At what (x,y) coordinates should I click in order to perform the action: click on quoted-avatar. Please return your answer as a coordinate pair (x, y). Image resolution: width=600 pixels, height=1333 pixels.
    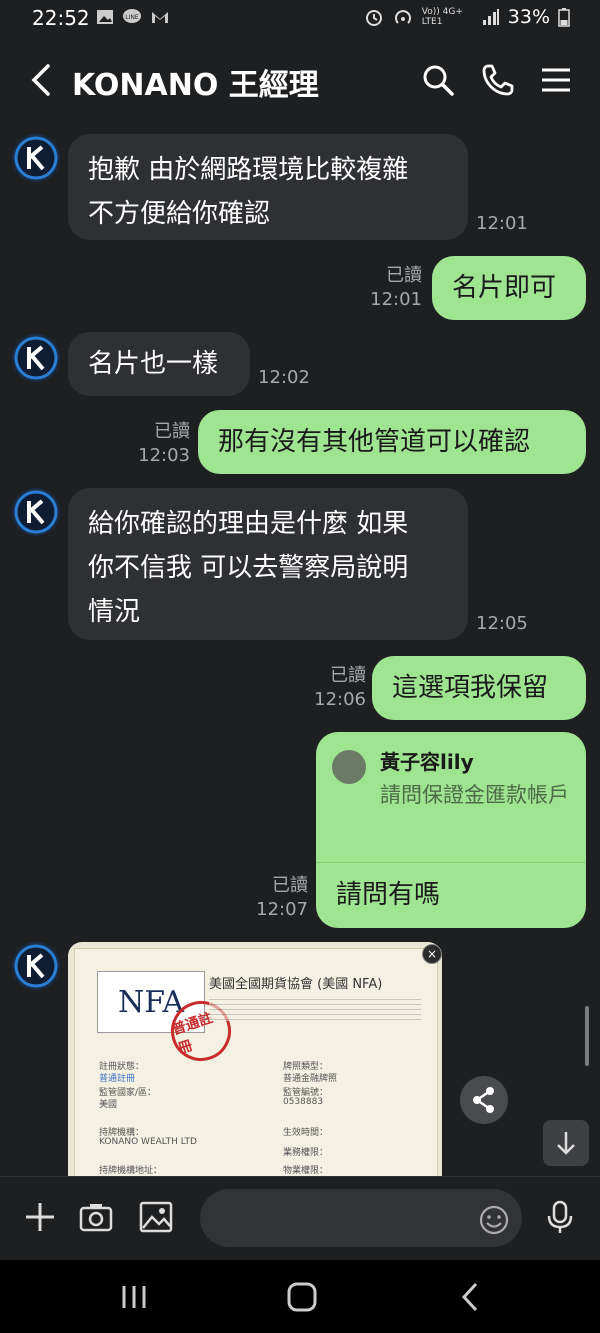
    Looking at the image, I should click on (349, 767).